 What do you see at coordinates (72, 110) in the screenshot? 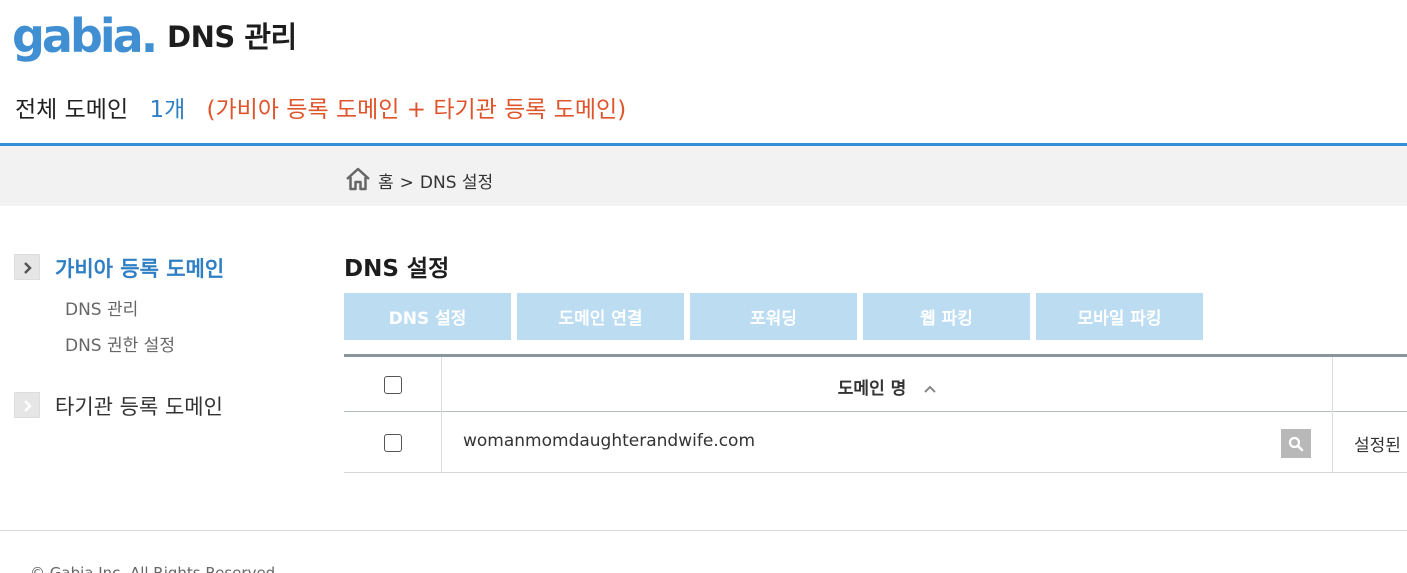
I see `summary-label: 전체 도메인` at bounding box center [72, 110].